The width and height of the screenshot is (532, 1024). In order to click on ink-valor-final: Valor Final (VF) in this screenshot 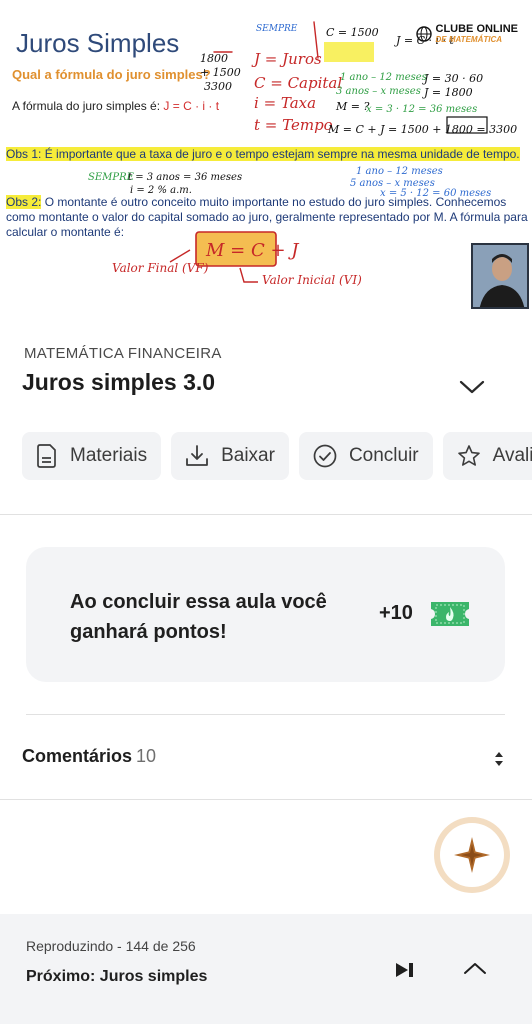, I will do `click(160, 268)`.